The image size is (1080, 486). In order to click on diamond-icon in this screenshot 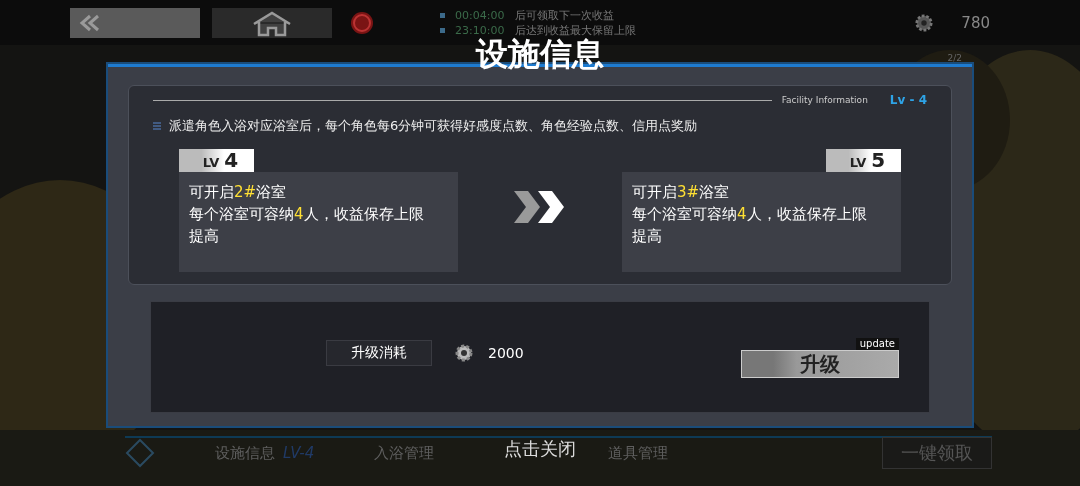, I will do `click(140, 453)`.